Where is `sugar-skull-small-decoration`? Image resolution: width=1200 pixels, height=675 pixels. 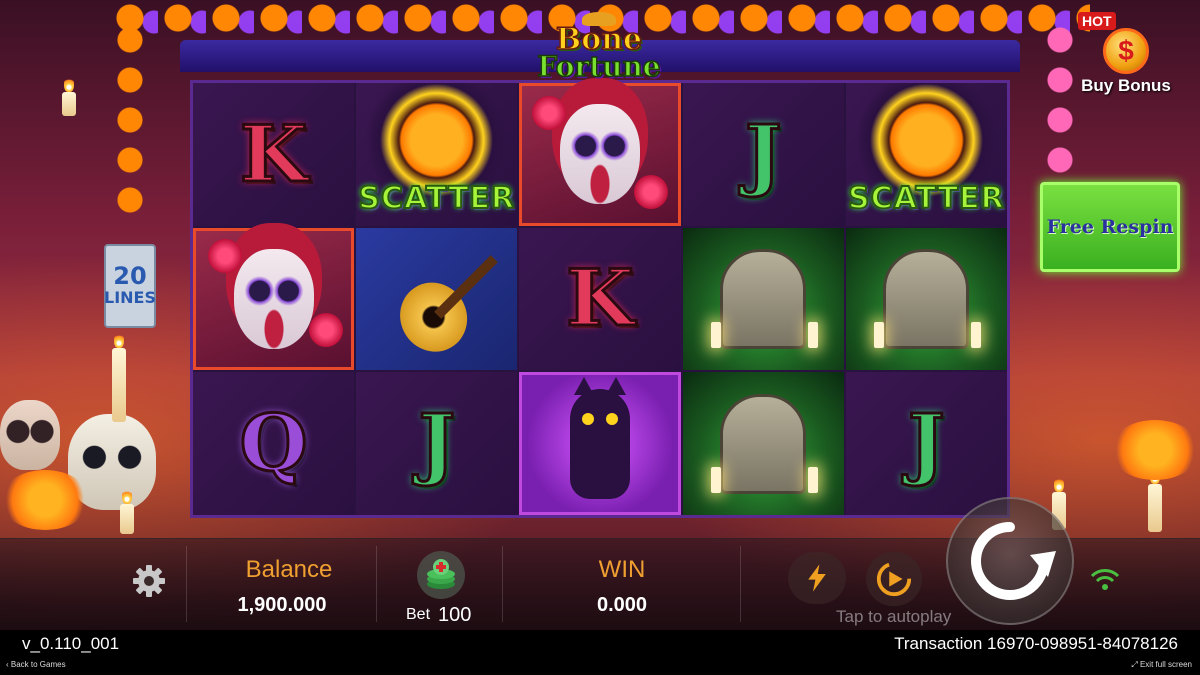 sugar-skull-small-decoration is located at coordinates (30, 435).